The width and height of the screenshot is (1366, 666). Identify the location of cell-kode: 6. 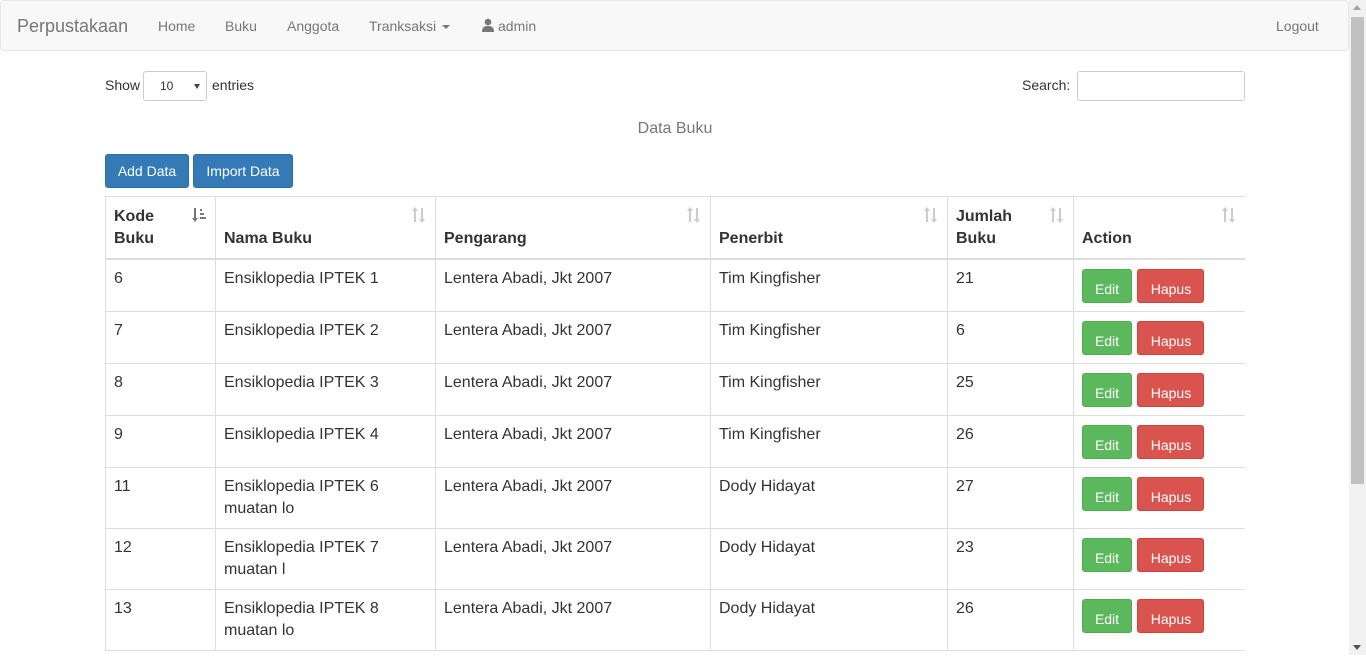
(160, 285).